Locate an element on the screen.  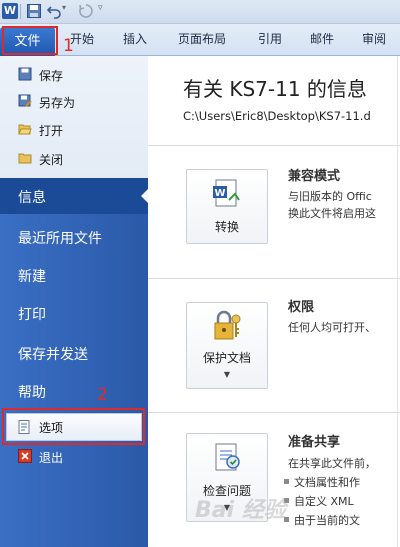
word-logo-icon: W is located at coordinates (10, 11).